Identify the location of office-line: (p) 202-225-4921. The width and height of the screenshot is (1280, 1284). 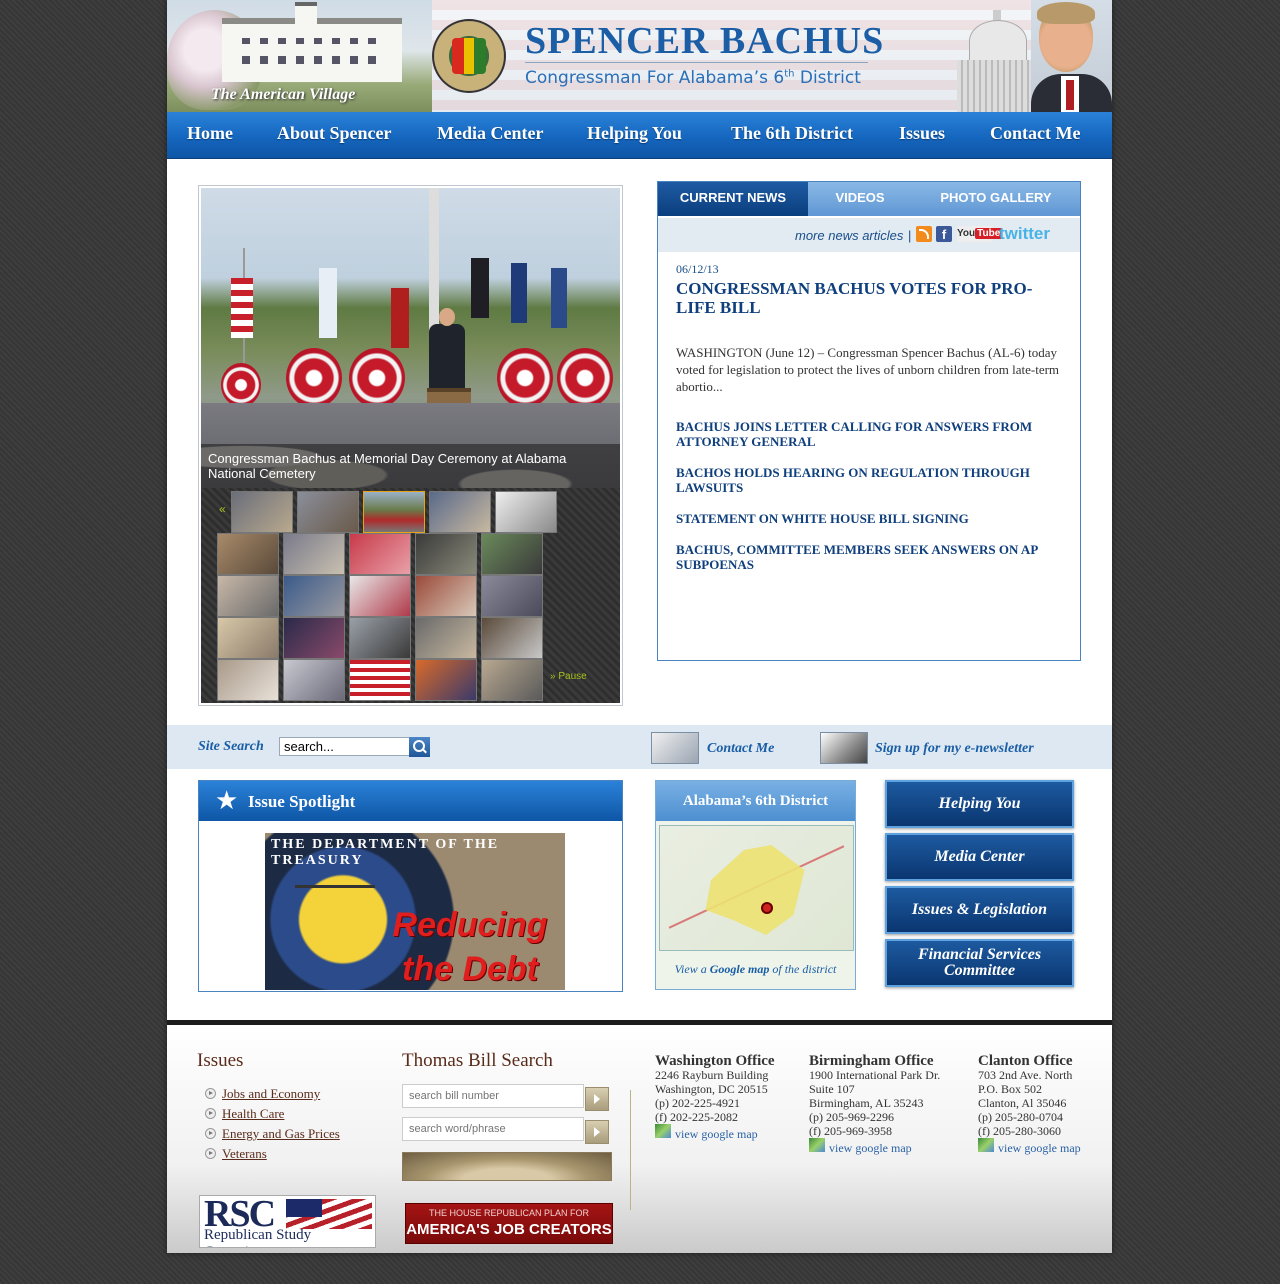
(697, 1103).